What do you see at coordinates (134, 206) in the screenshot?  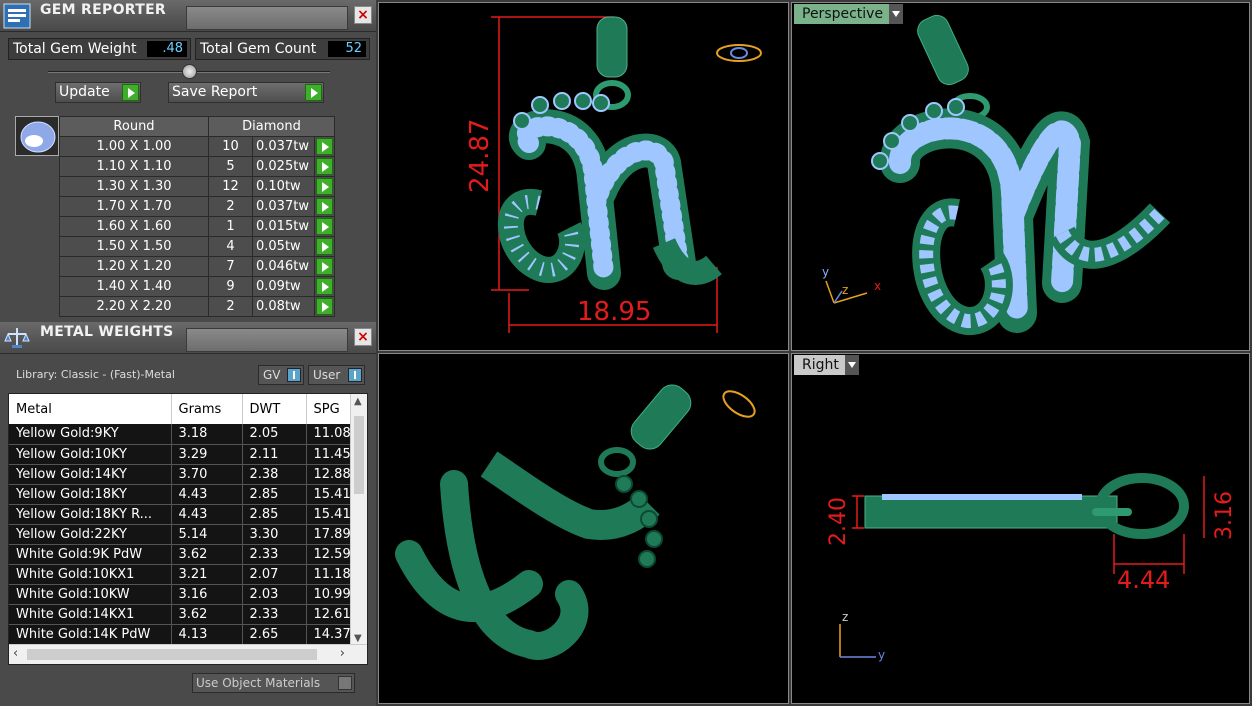 I see `gem-size: 1.70 X 1.70` at bounding box center [134, 206].